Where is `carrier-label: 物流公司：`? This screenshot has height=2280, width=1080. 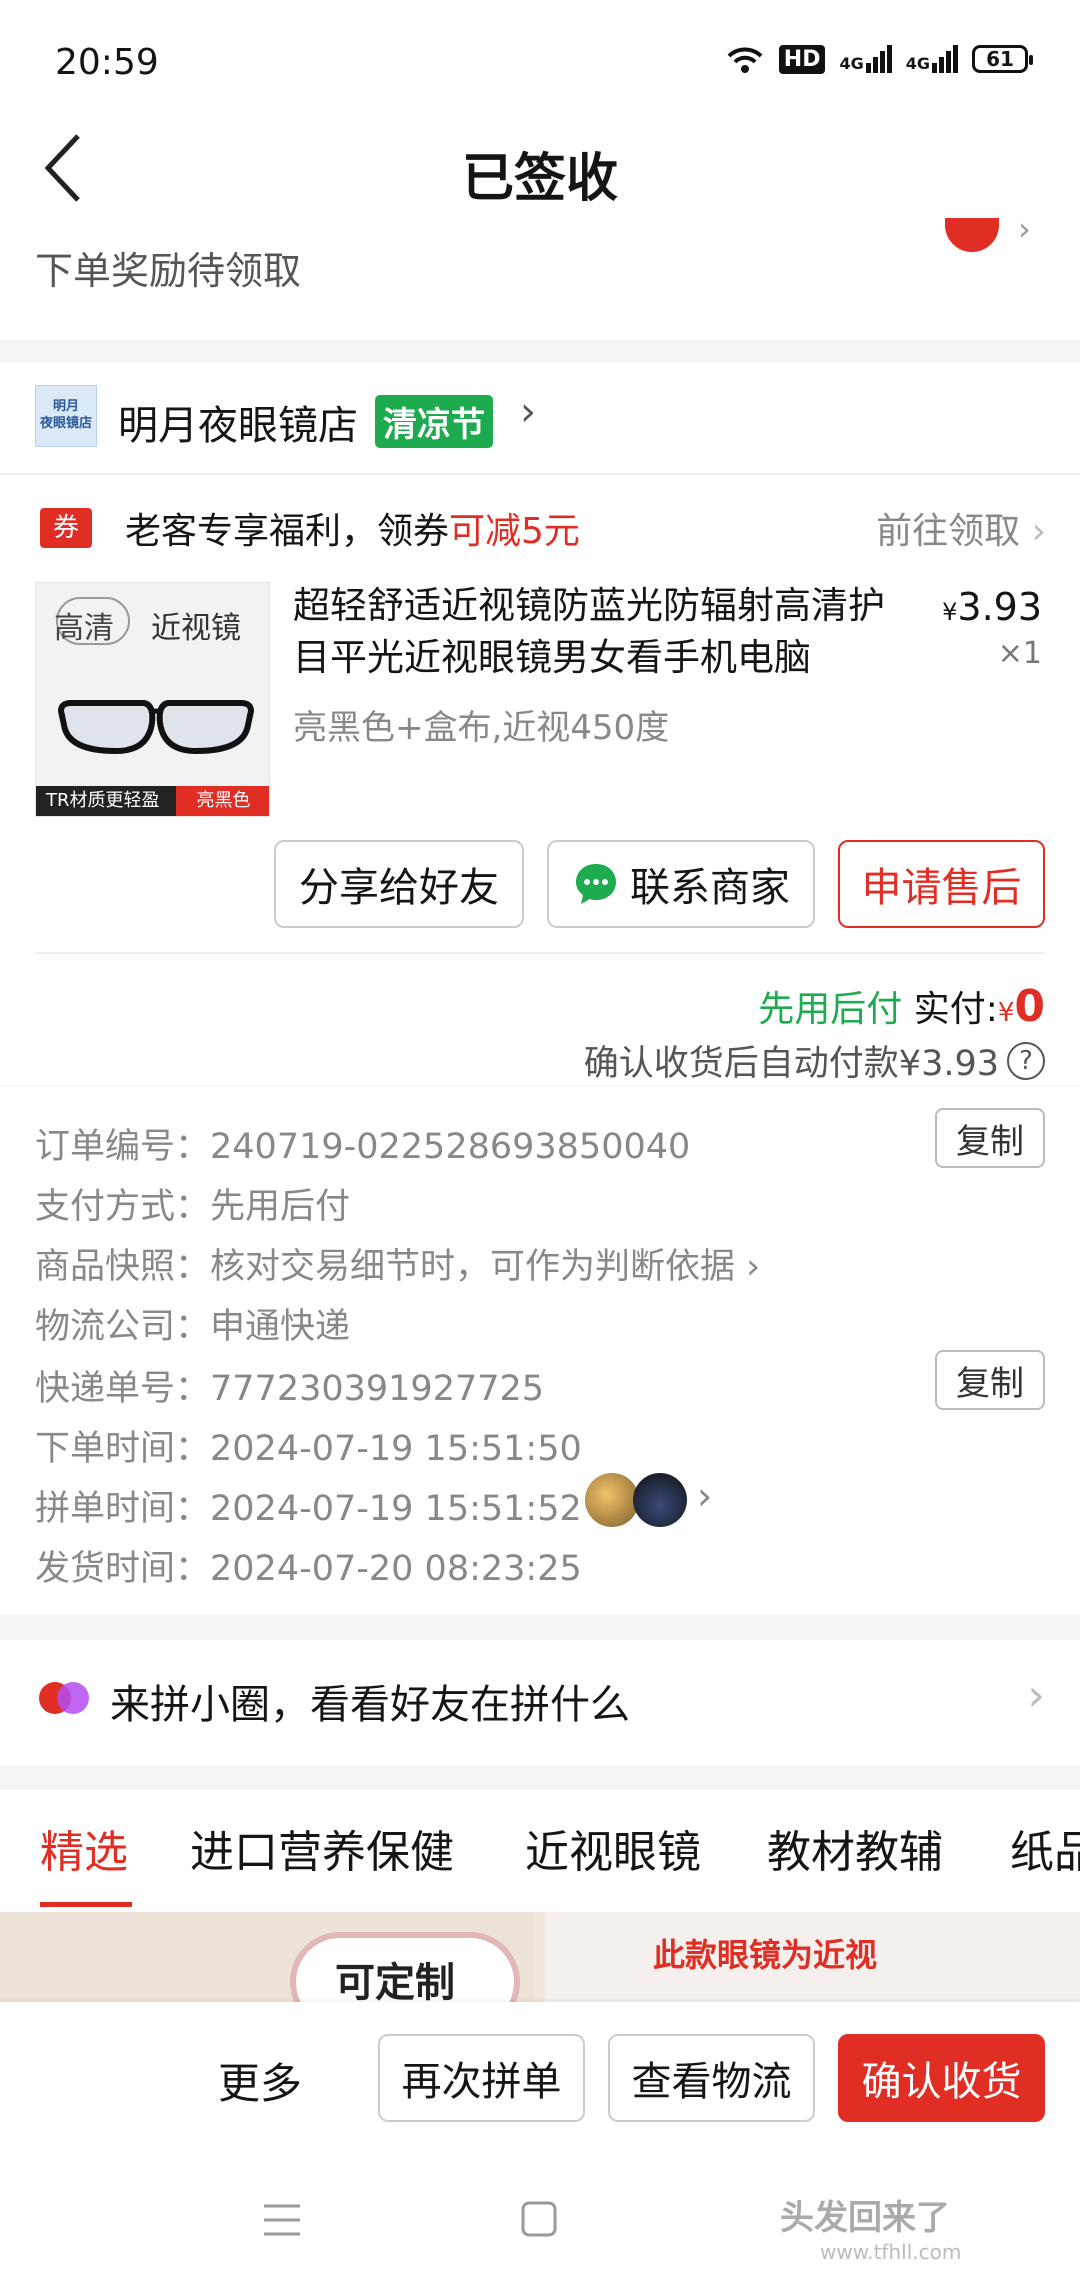
carrier-label: 物流公司： is located at coordinates (123, 1327).